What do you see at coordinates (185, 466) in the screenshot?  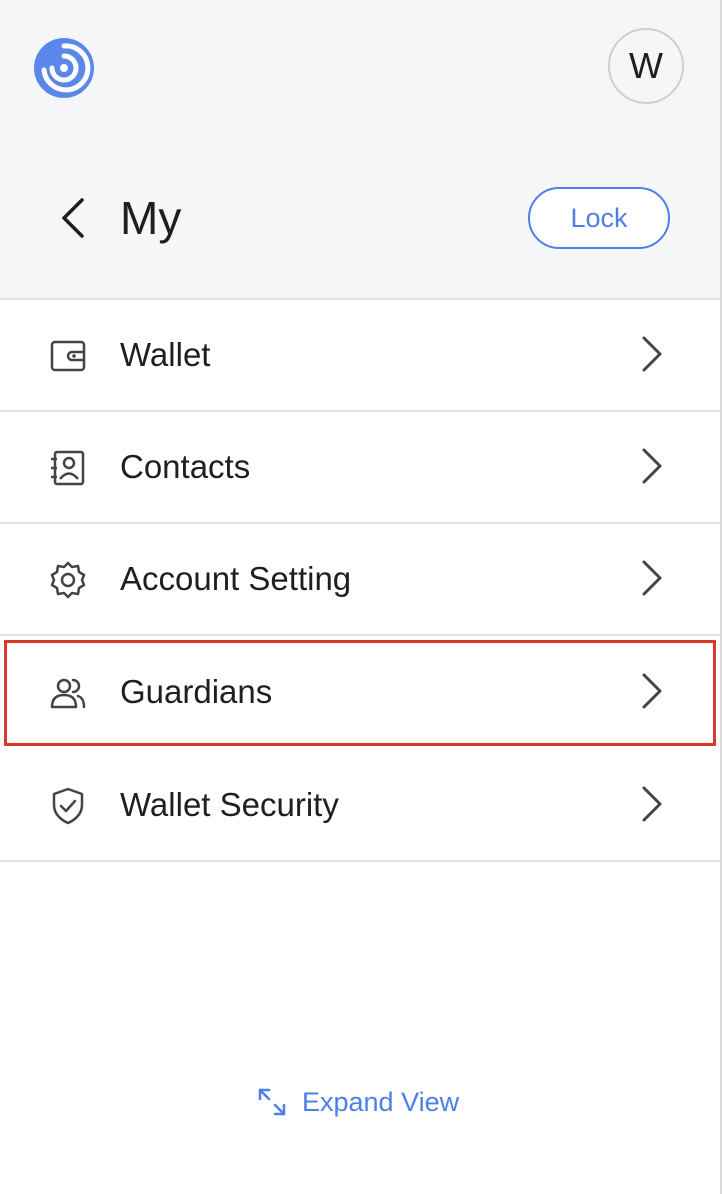 I see `menu-item-label: Contacts` at bounding box center [185, 466].